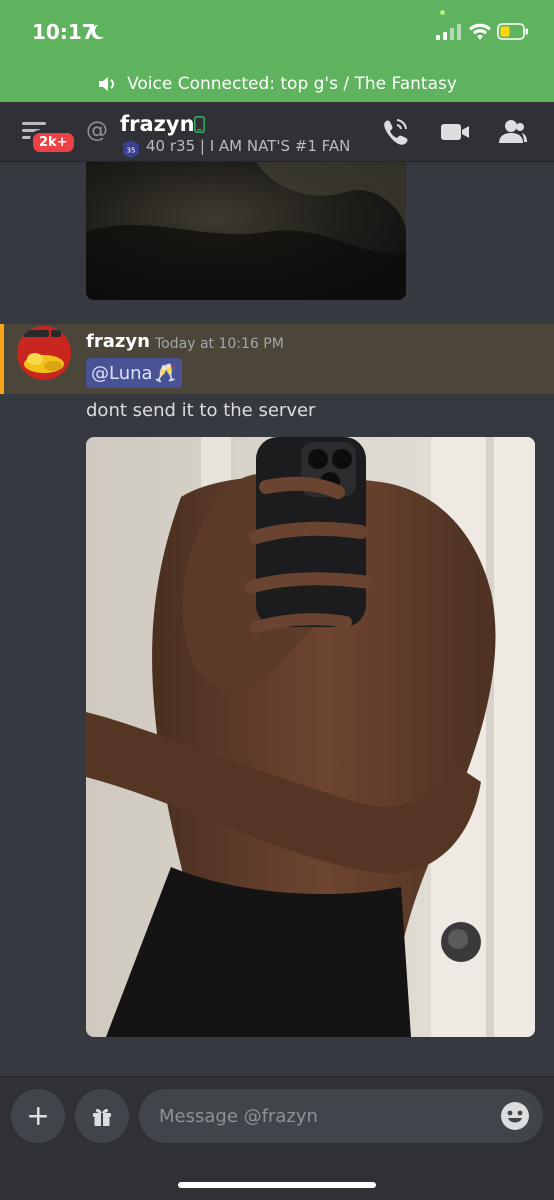  I want to click on dark-photo, so click(246, 231).